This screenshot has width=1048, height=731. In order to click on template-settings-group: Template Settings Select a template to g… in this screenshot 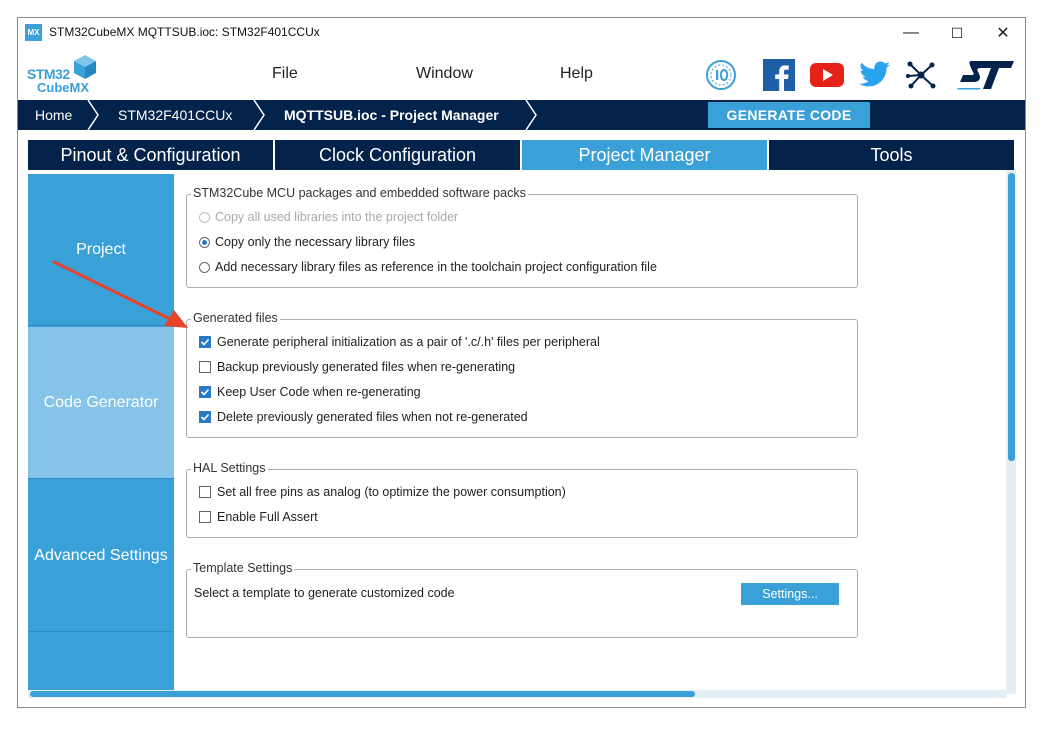, I will do `click(522, 599)`.